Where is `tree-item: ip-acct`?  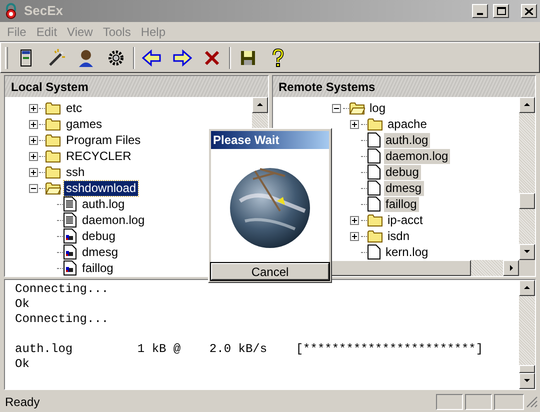
tree-item: ip-acct is located at coordinates (405, 220).